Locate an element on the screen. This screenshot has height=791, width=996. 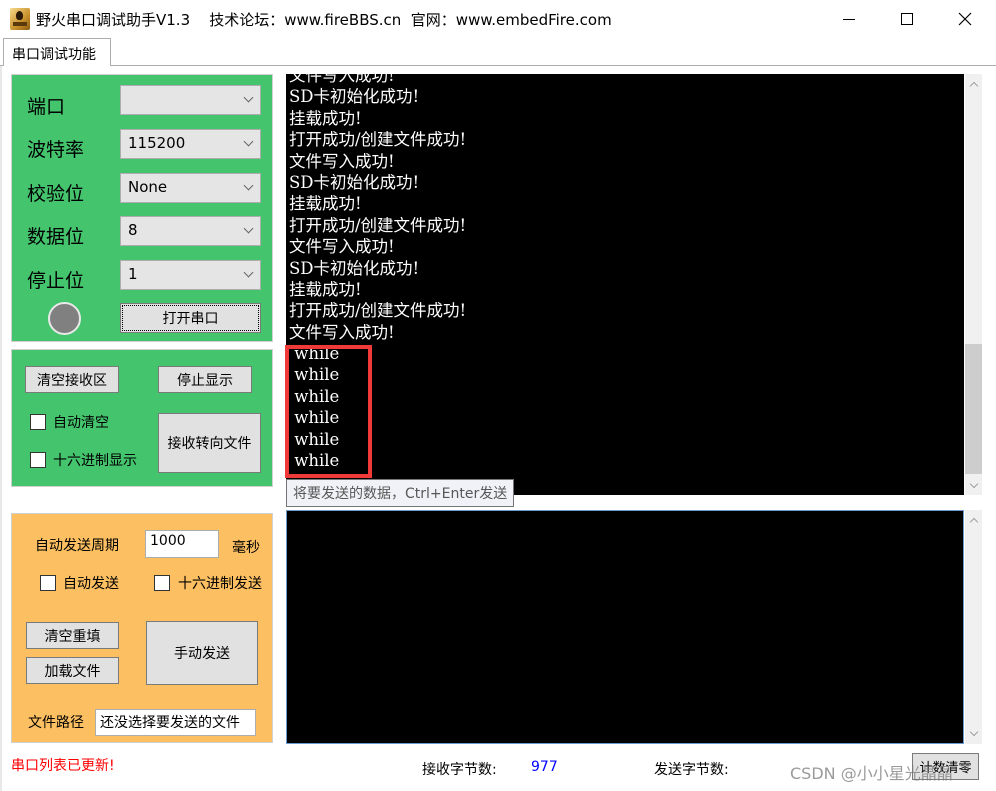
hex-send-checkbox is located at coordinates (162, 583).